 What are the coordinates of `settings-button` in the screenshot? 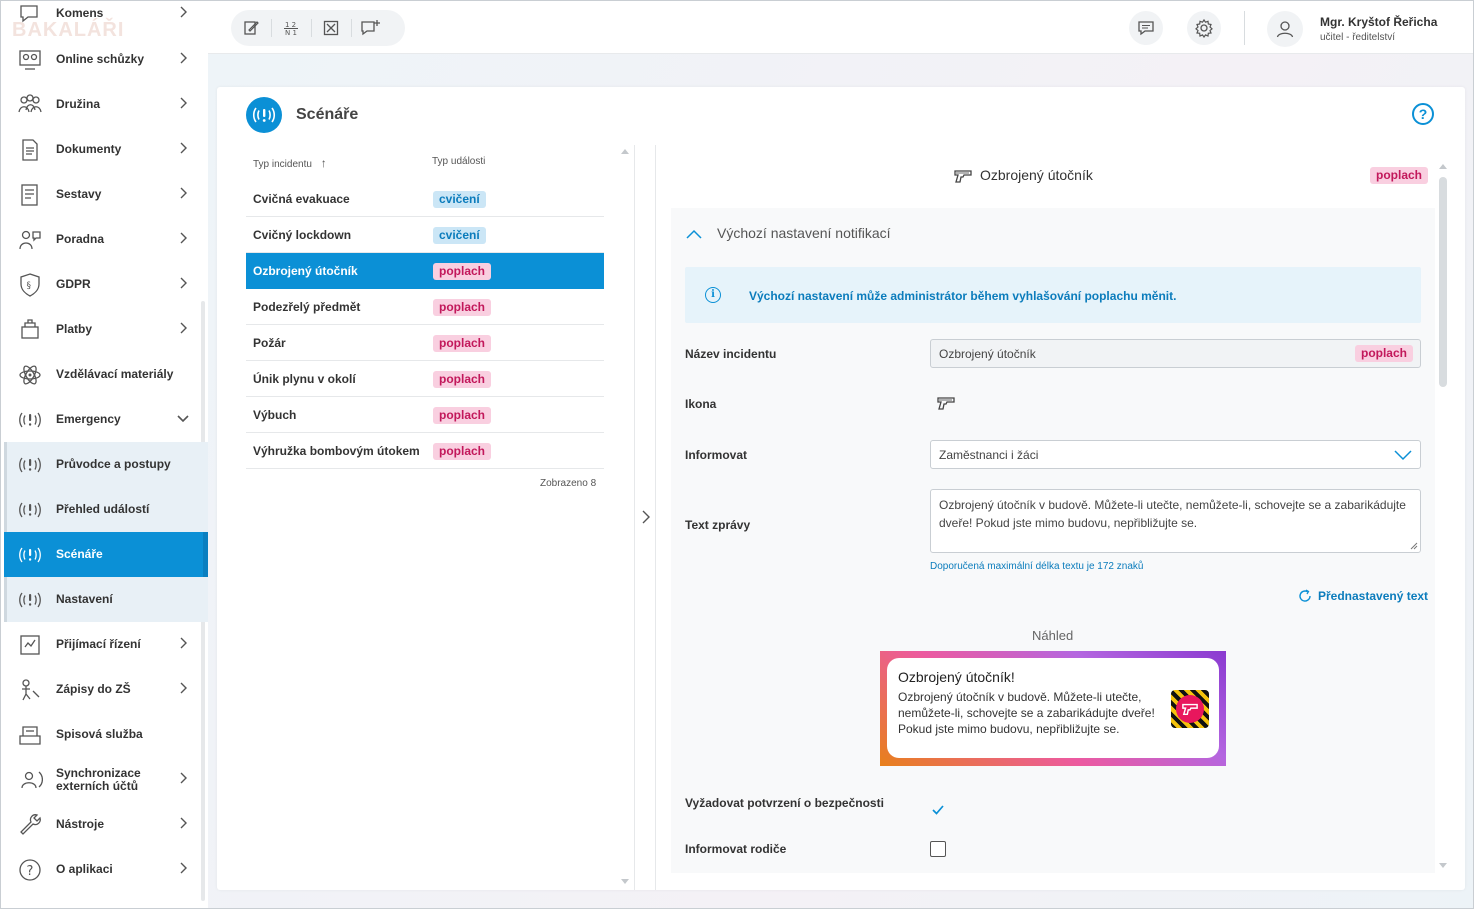 It's located at (1204, 28).